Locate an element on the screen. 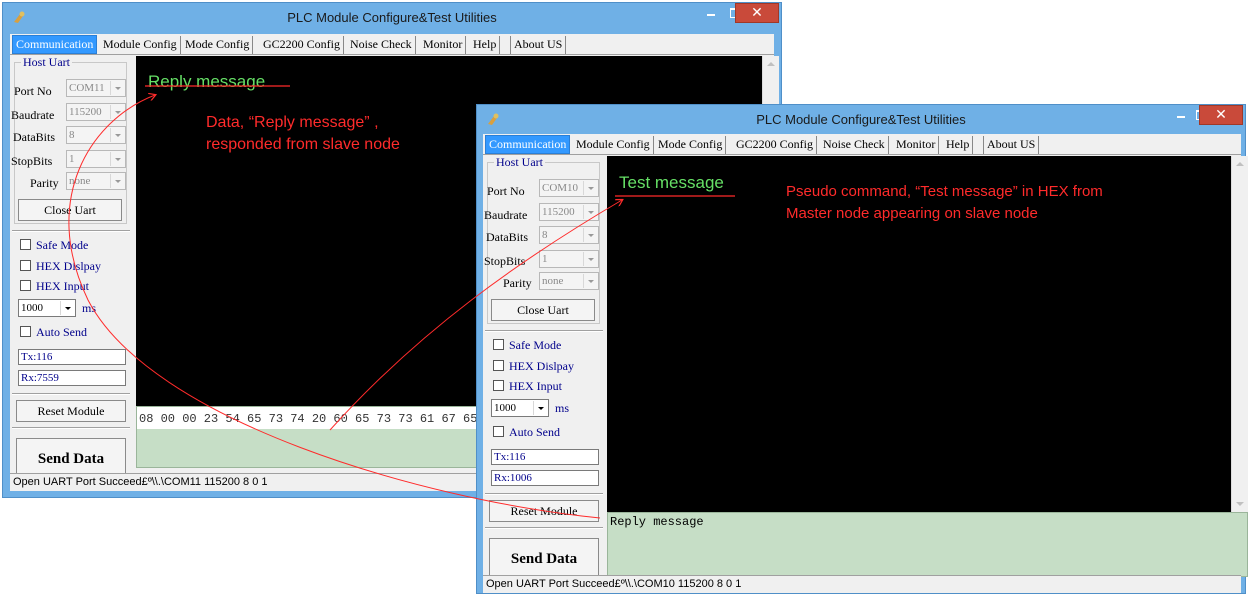 The height and width of the screenshot is (594, 1250). rx-counter: Rx:1006 is located at coordinates (545, 478).